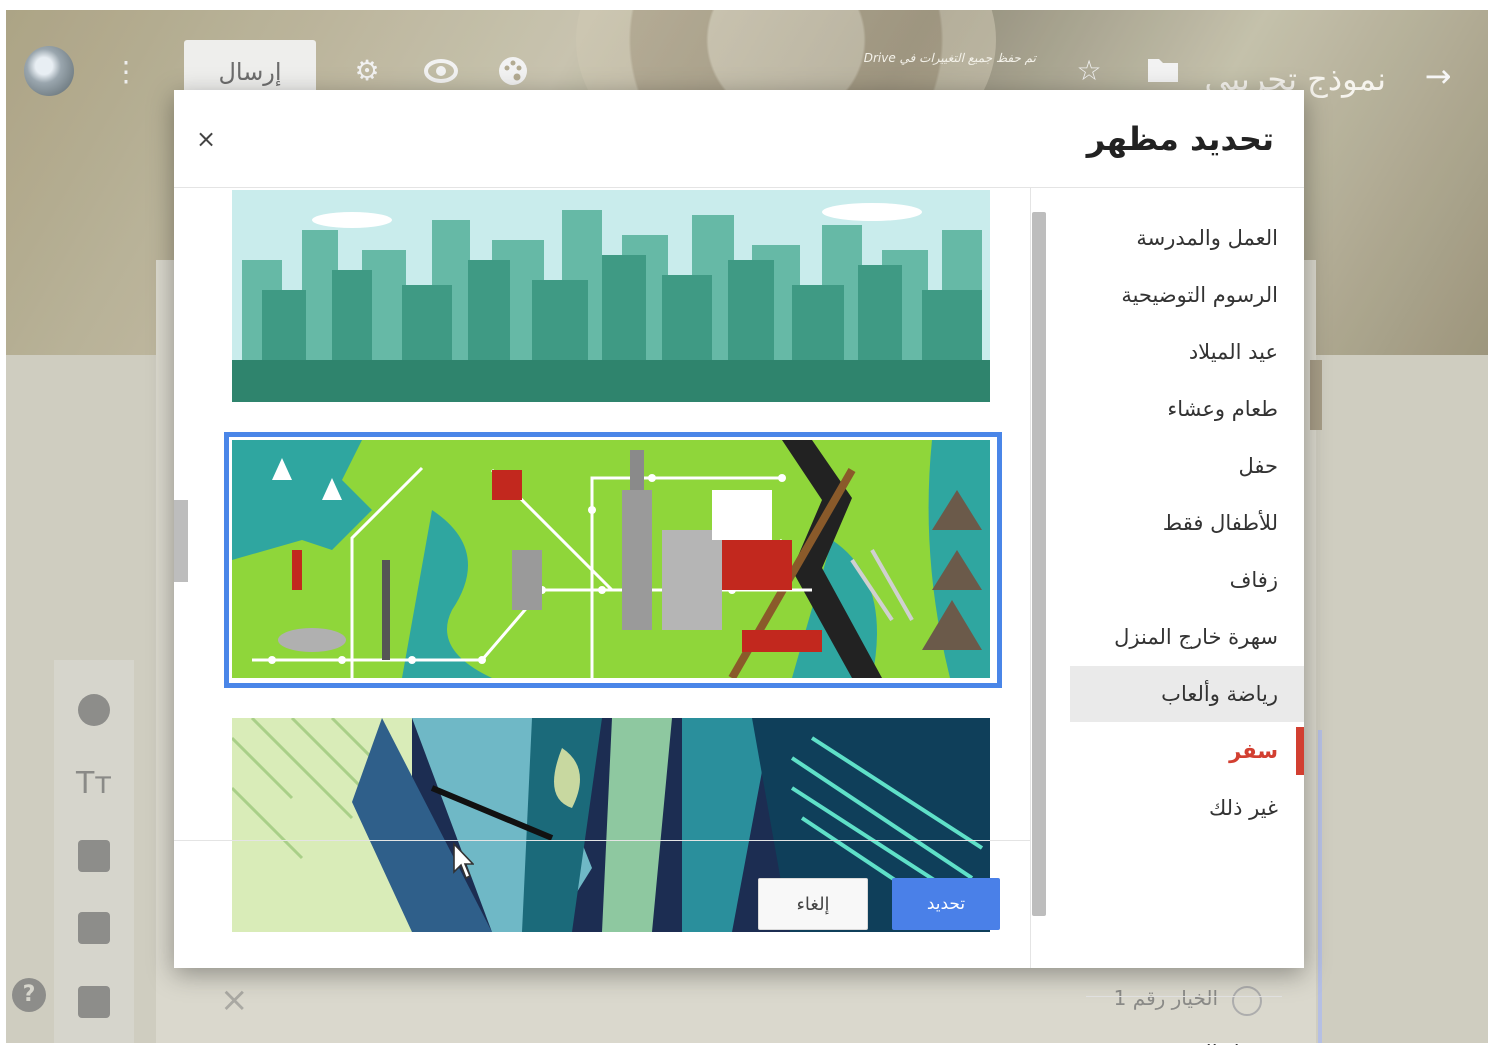 The image size is (1491, 1045). I want to click on active-question-edge, so click(1320, 886).